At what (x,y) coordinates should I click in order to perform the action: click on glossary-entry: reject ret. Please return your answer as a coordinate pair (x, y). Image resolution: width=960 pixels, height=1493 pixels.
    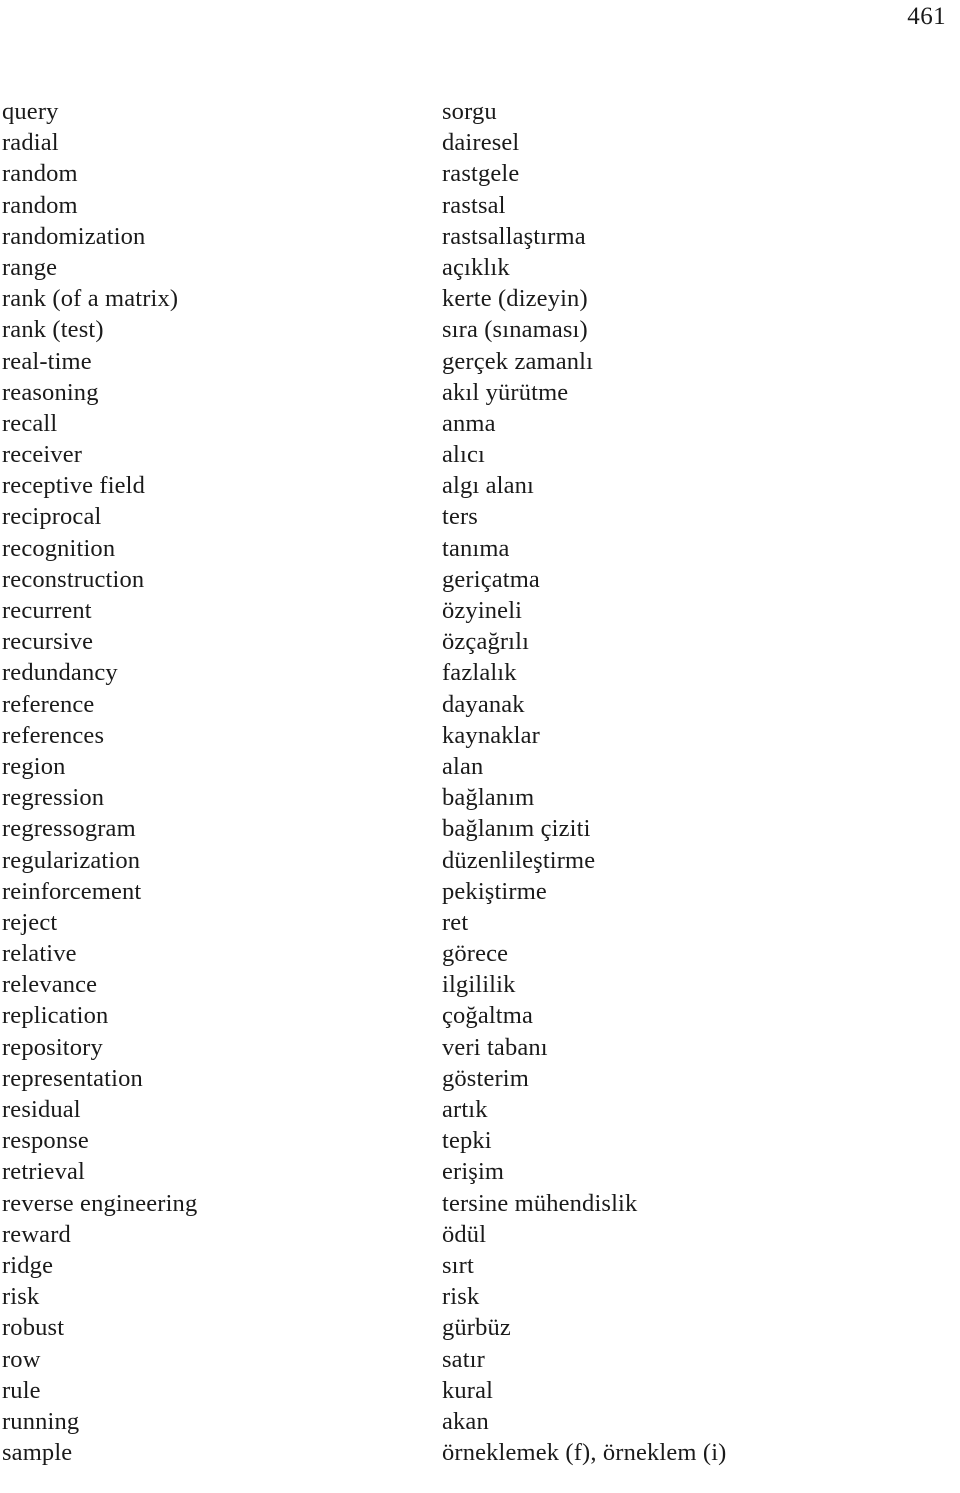
    Looking at the image, I should click on (477, 922).